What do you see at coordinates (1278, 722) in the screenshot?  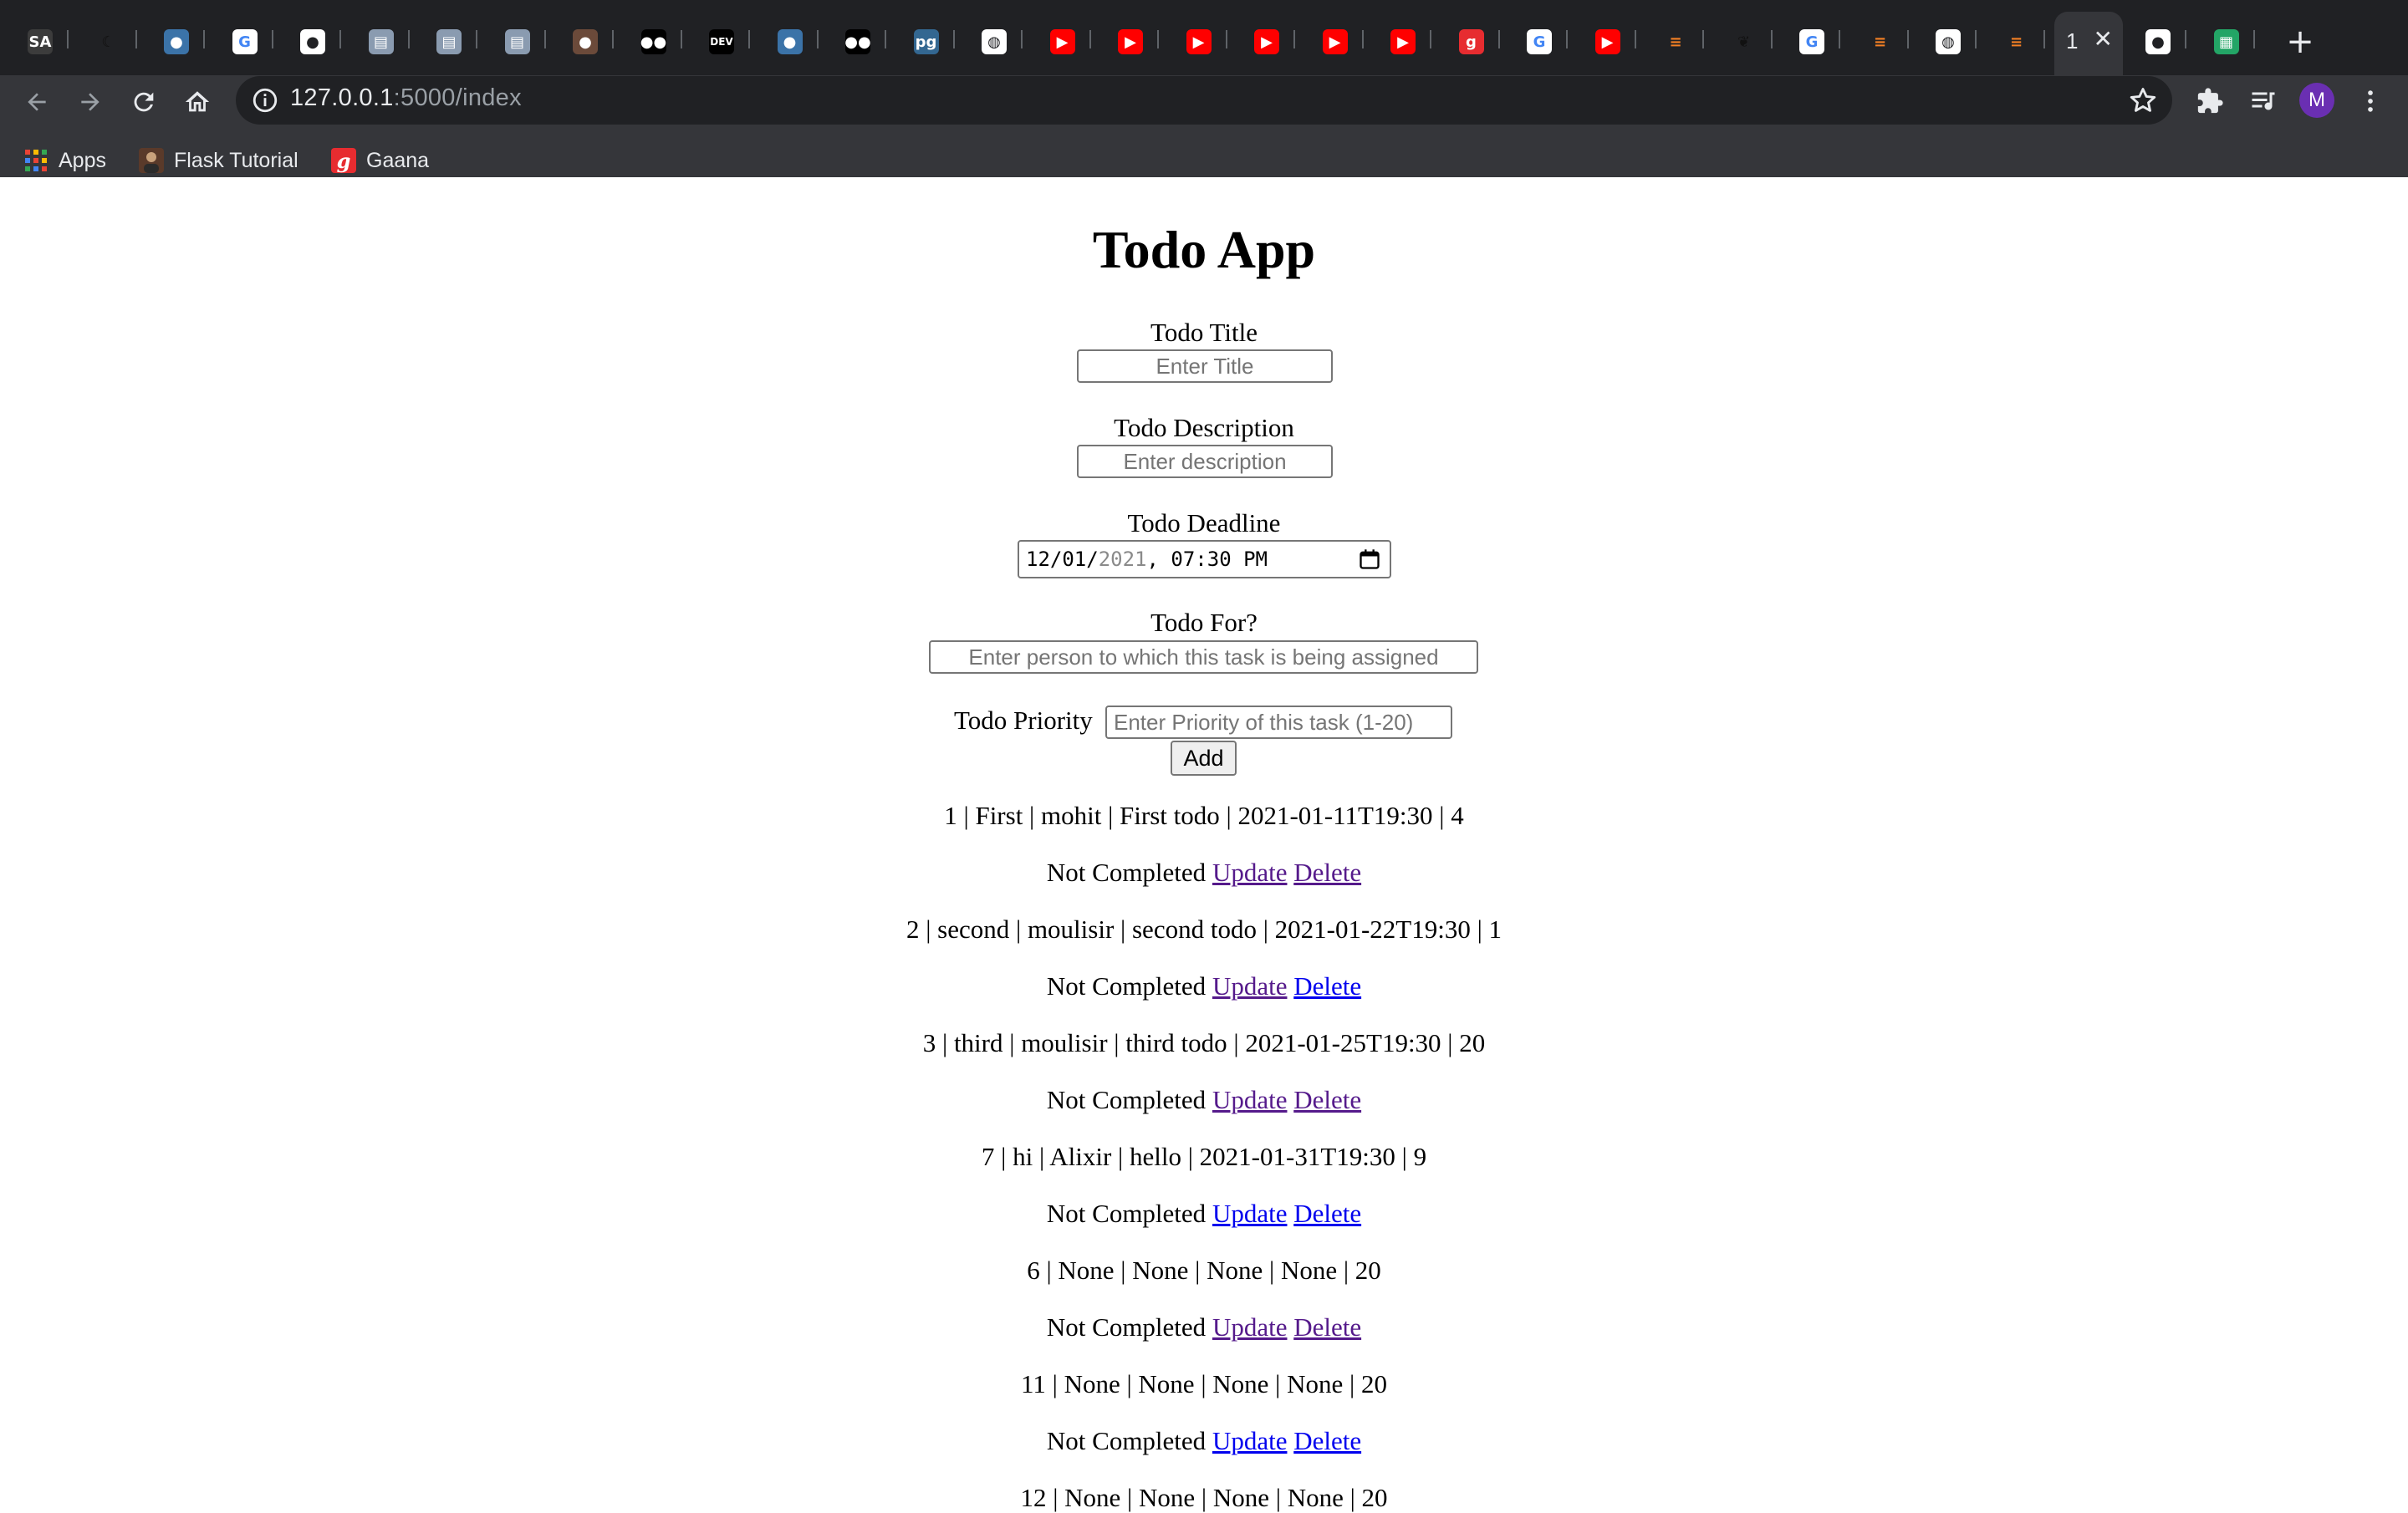 I see `priority-input` at bounding box center [1278, 722].